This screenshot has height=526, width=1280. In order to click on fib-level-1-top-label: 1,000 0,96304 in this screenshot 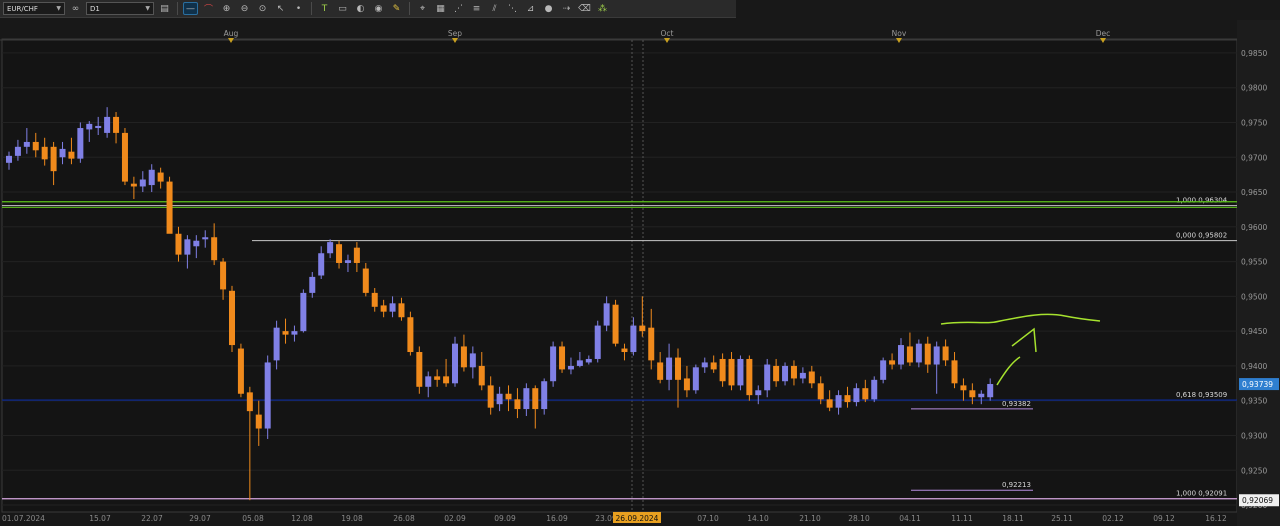, I will do `click(1202, 201)`.